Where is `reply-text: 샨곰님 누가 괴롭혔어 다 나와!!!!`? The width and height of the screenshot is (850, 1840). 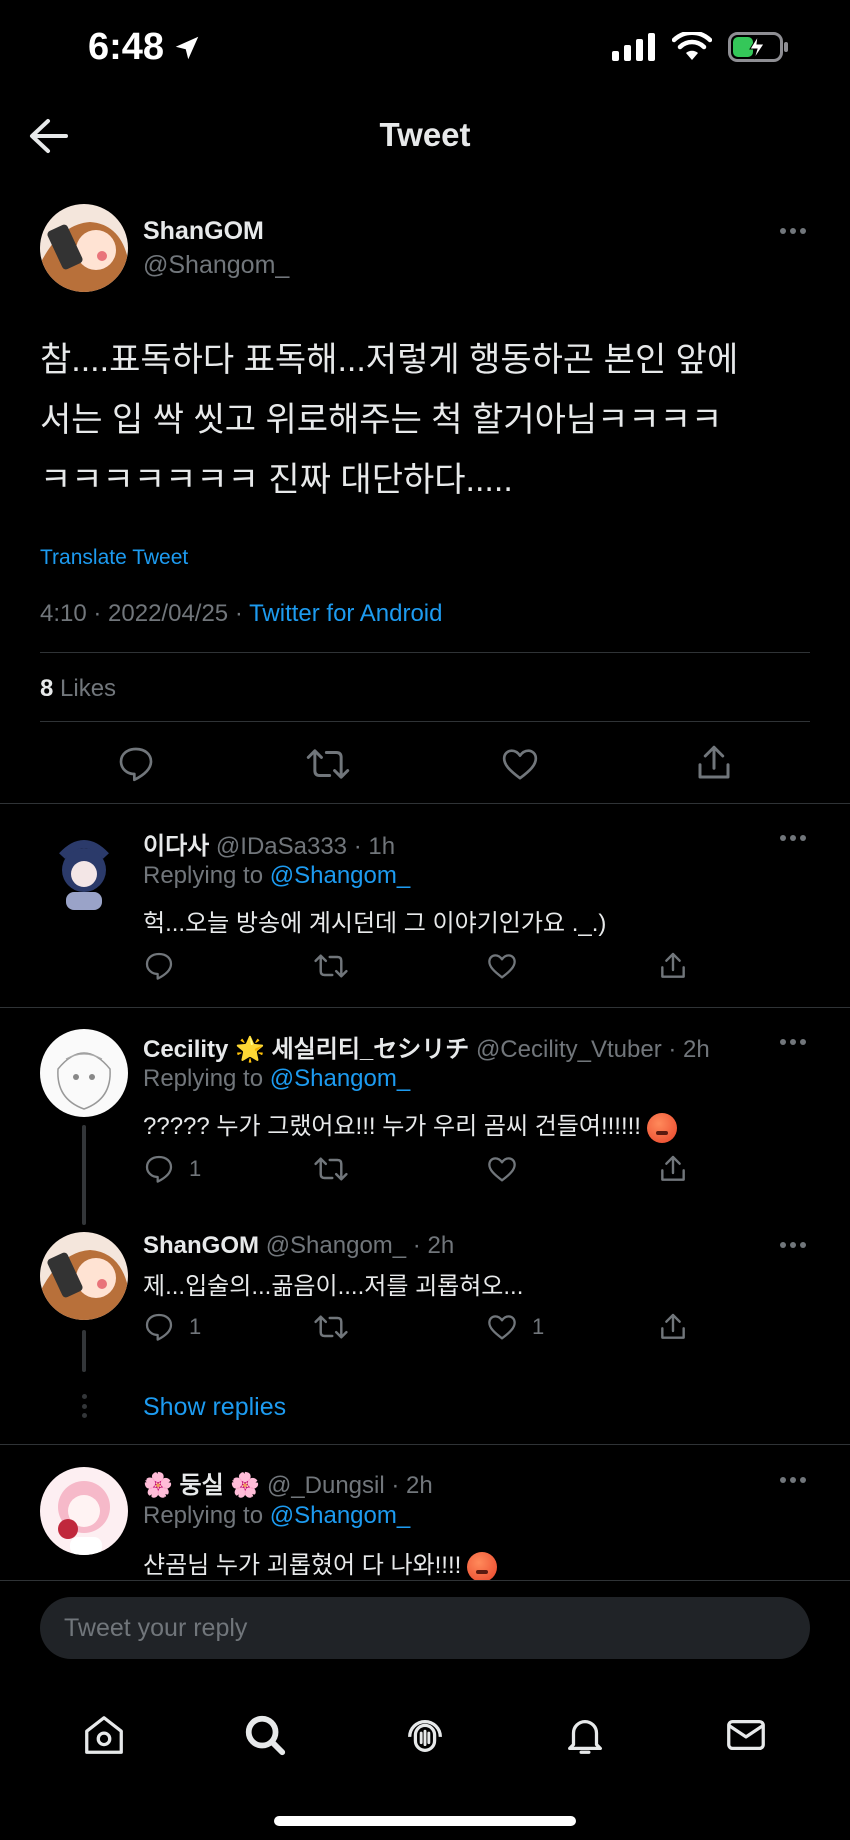 reply-text: 샨곰님 누가 괴롭혔어 다 나와!!!! is located at coordinates (302, 1565).